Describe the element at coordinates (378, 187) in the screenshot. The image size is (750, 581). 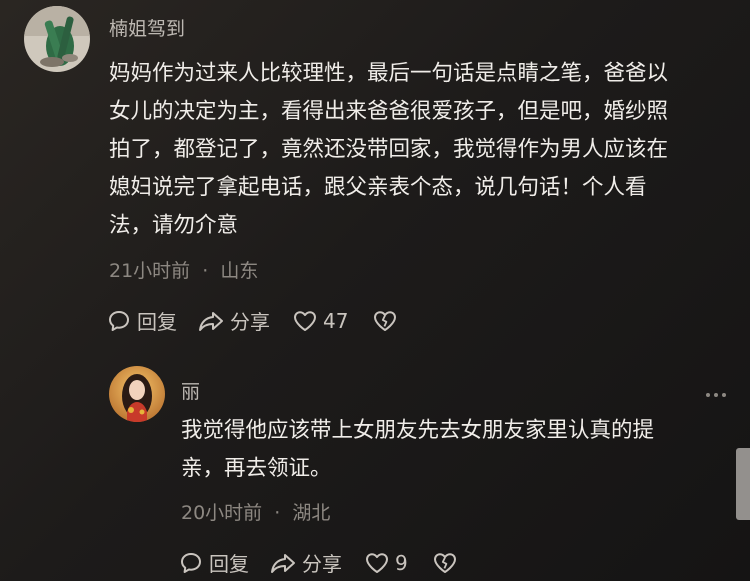
I see `comment-text-line: 媳妇说完了拿起电话，跟父亲表个态，说几句话！个人看` at that location.